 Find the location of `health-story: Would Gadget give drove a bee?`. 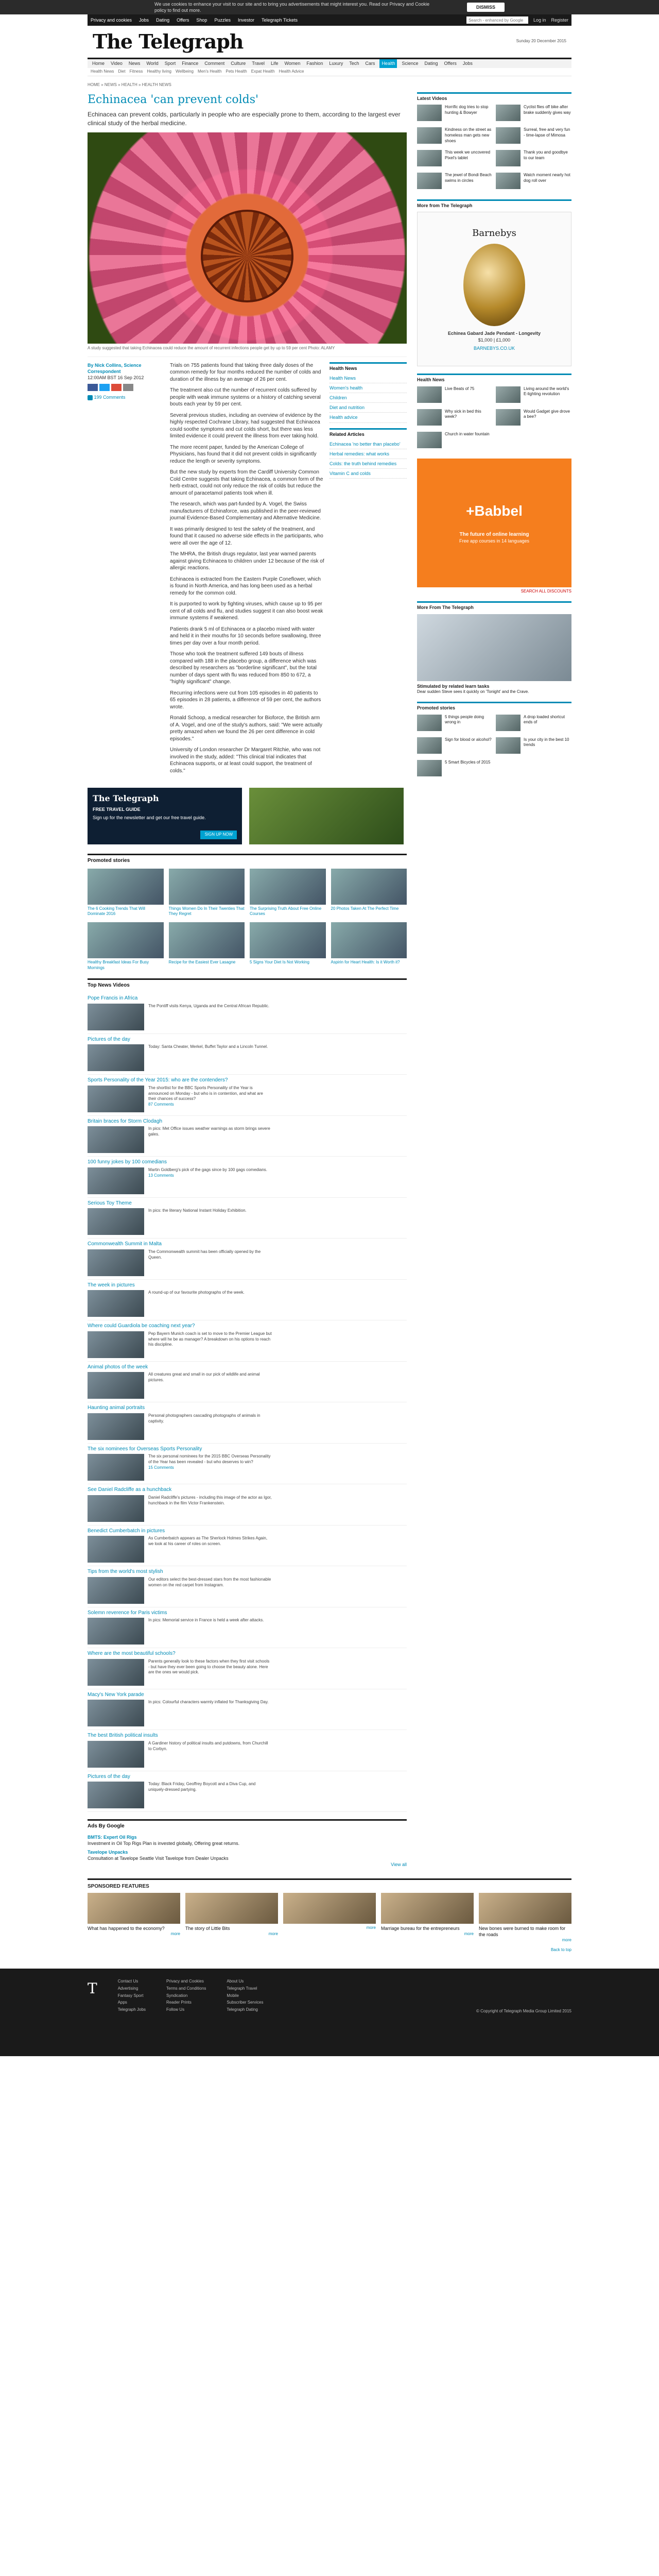

health-story: Would Gadget give drove a bee? is located at coordinates (533, 417).